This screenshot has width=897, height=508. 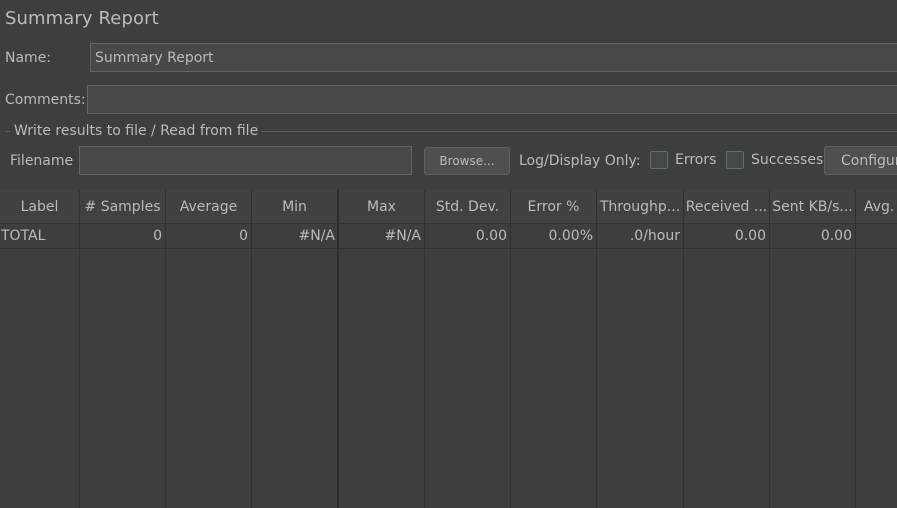 I want to click on cell-throughput: .0/hour, so click(x=654, y=236).